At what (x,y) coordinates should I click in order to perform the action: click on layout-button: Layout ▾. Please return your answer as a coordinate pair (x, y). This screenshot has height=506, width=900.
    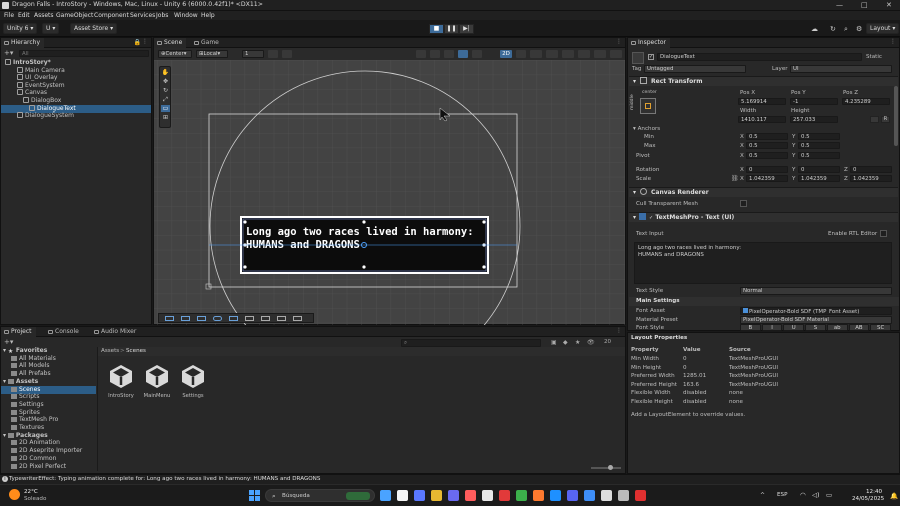
    Looking at the image, I should click on (883, 28).